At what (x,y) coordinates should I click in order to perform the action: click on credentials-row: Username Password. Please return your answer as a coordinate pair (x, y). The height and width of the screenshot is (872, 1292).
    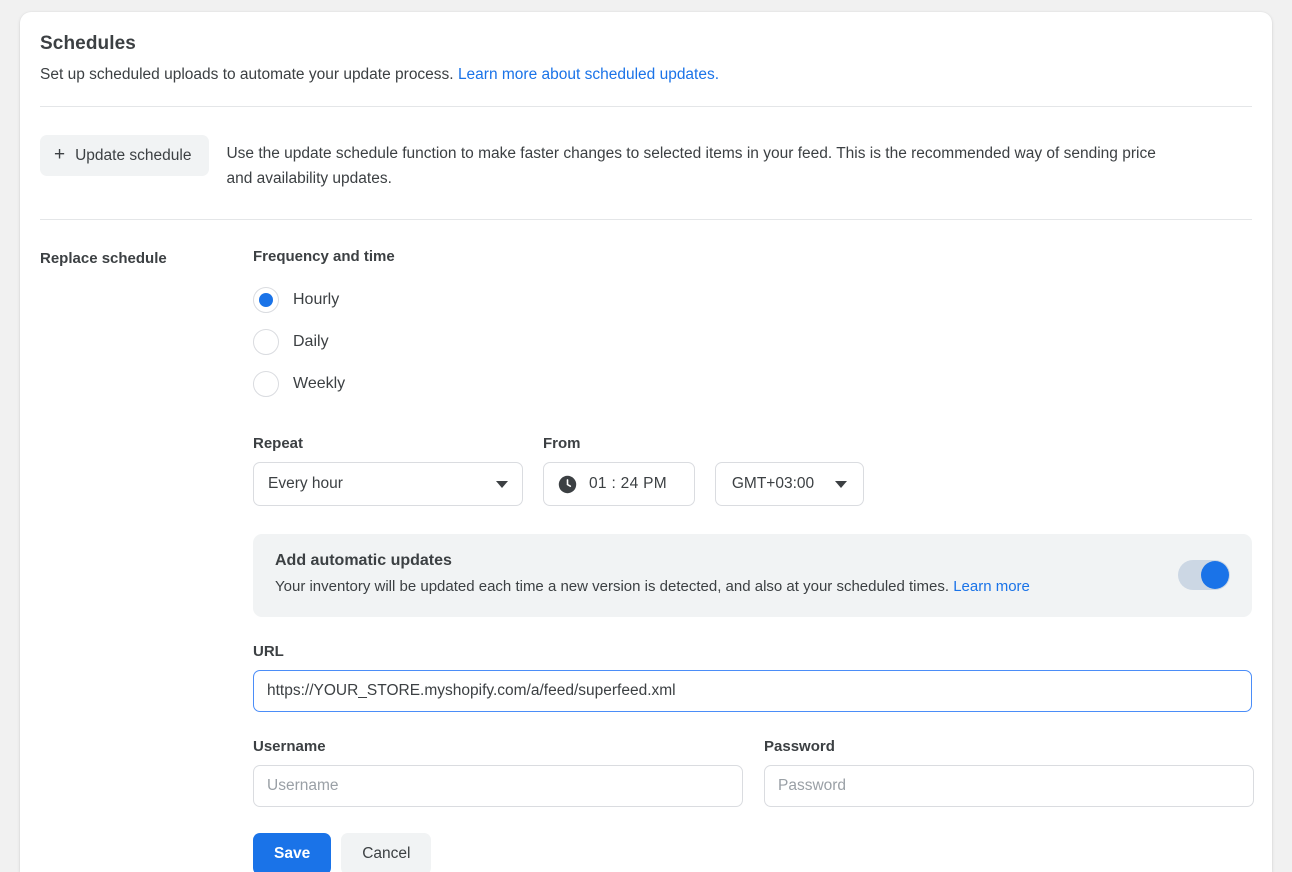
    Looking at the image, I should click on (753, 772).